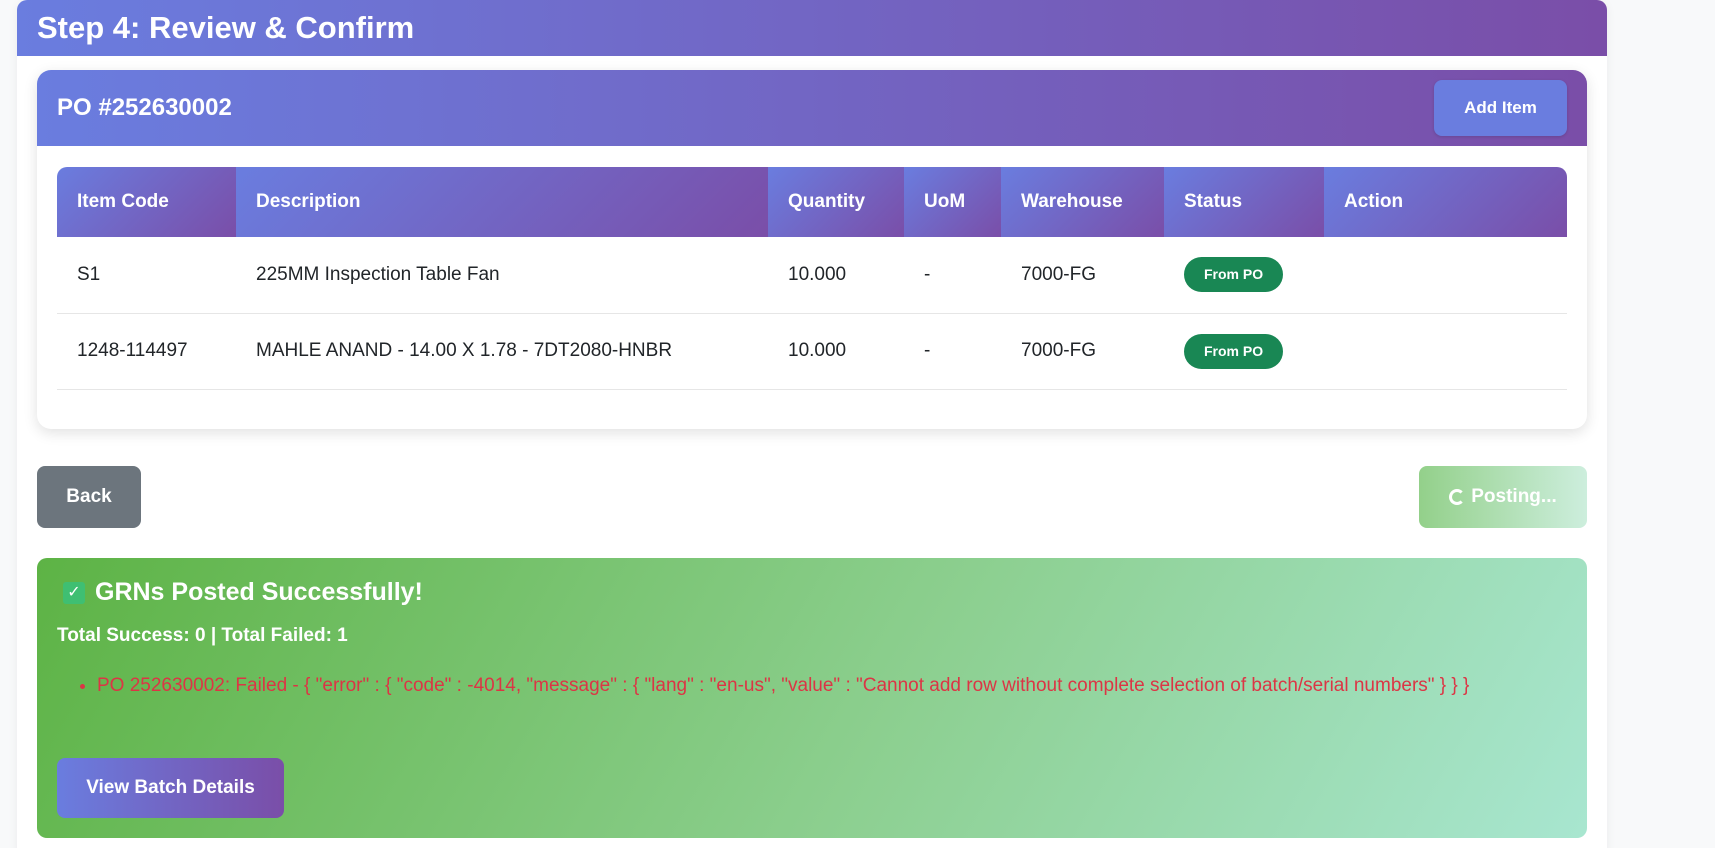 This screenshot has width=1715, height=848. Describe the element at coordinates (146, 351) in the screenshot. I see `item-code-cell: 1248-114497` at that location.